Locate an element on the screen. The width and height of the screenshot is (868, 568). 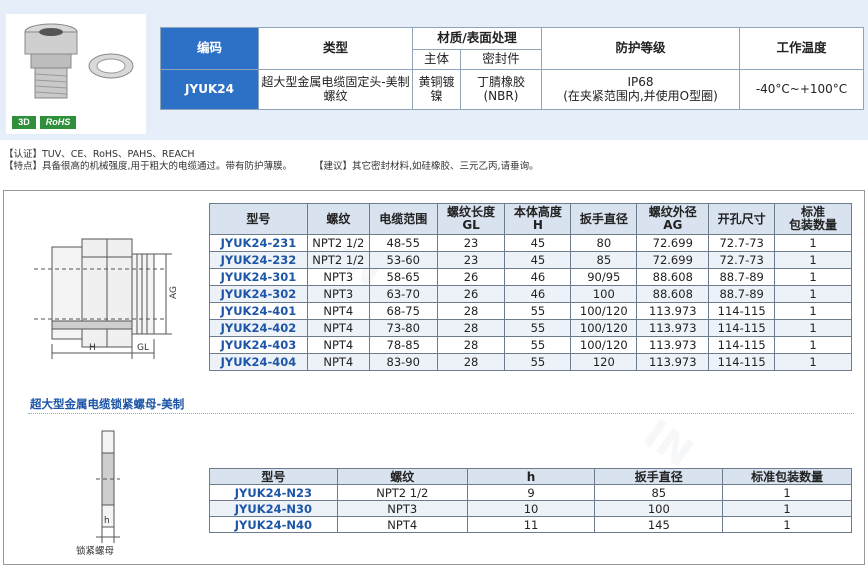
table-row: JYUK24-302 NPT3 63-70 26 46 100 88.608 88.7-89 1 is located at coordinates (530, 294).